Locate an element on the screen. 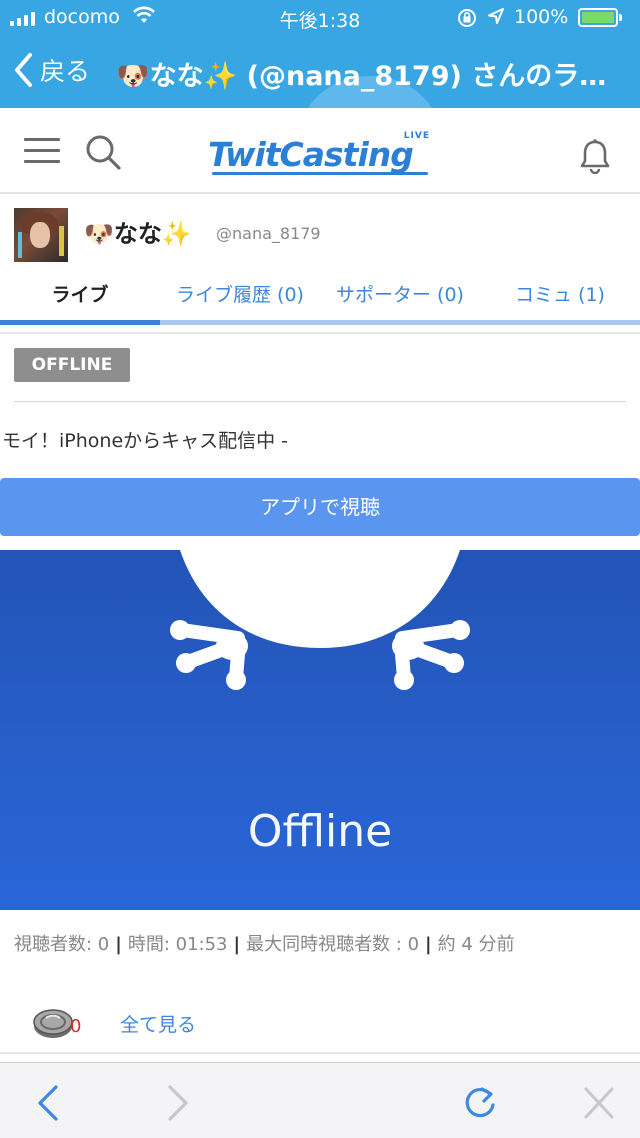 This screenshot has height=1138, width=640. coin-icon is located at coordinates (53, 1024).